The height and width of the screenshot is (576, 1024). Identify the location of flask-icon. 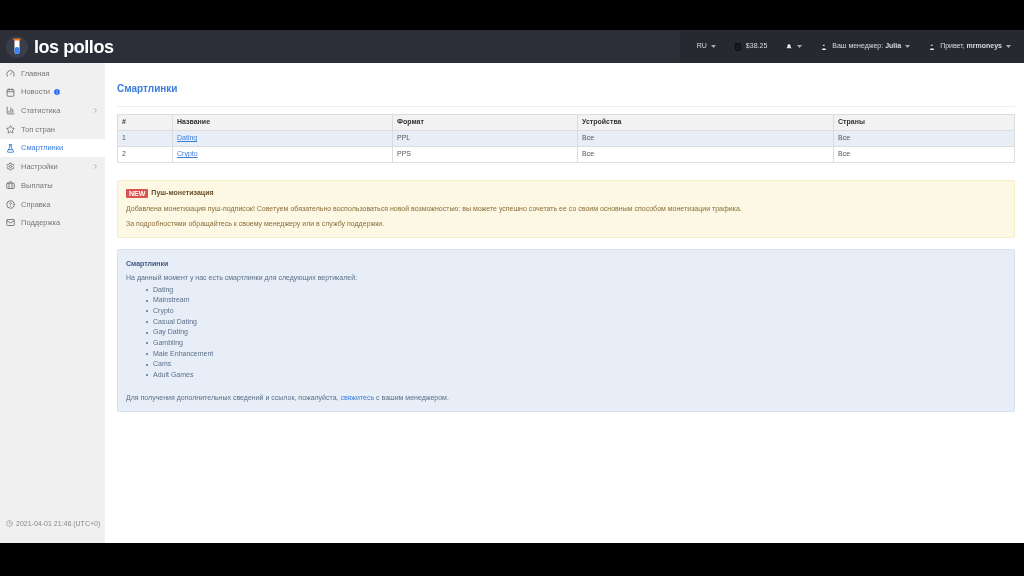
(10, 148).